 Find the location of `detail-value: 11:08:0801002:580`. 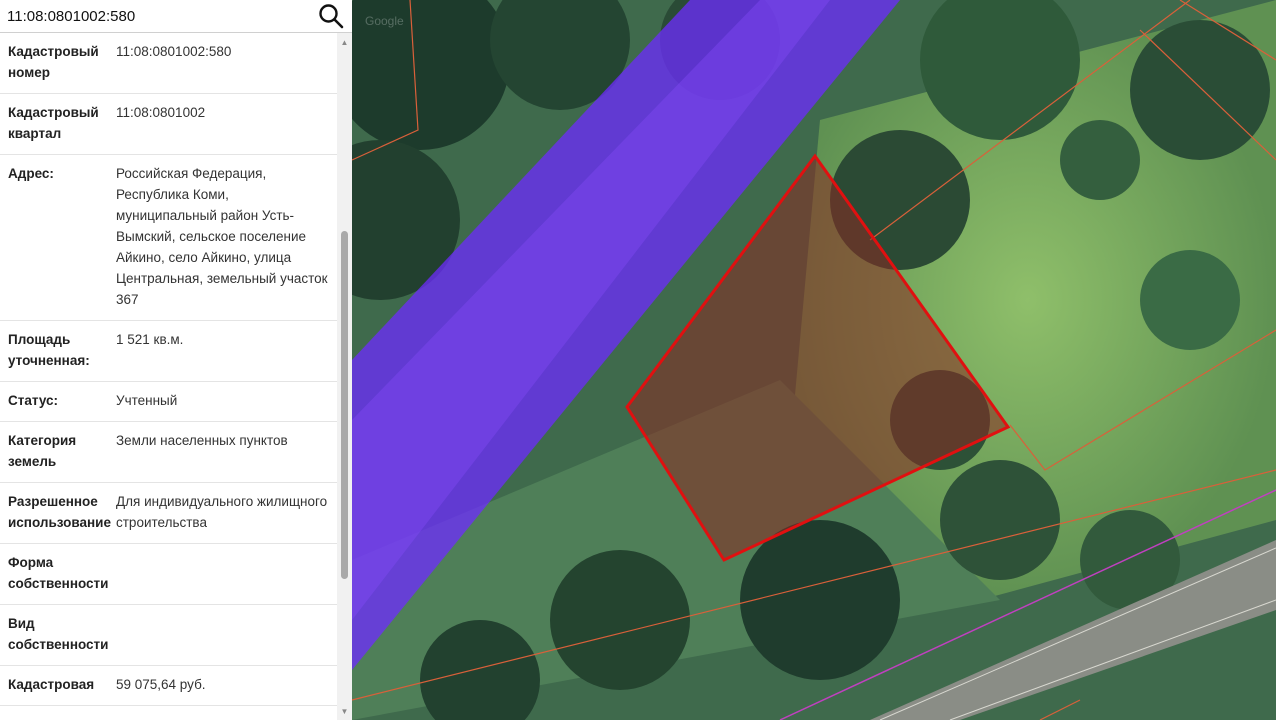

detail-value: 11:08:0801002:580 is located at coordinates (174, 51).